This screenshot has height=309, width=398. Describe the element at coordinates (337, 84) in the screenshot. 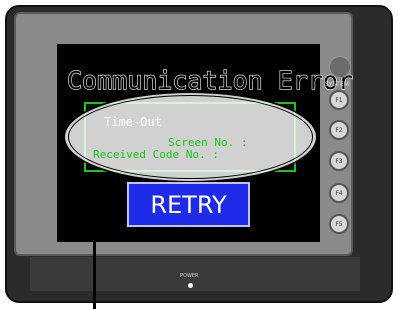

I see `system-label: SYSTEM` at that location.